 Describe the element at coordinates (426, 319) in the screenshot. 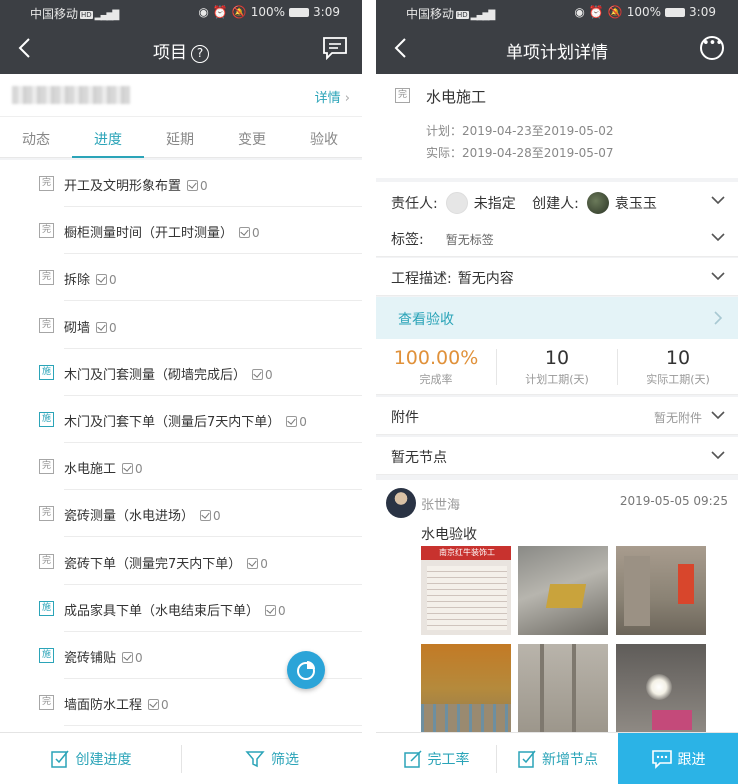

I see `view-acceptance-link: 查看验收` at that location.